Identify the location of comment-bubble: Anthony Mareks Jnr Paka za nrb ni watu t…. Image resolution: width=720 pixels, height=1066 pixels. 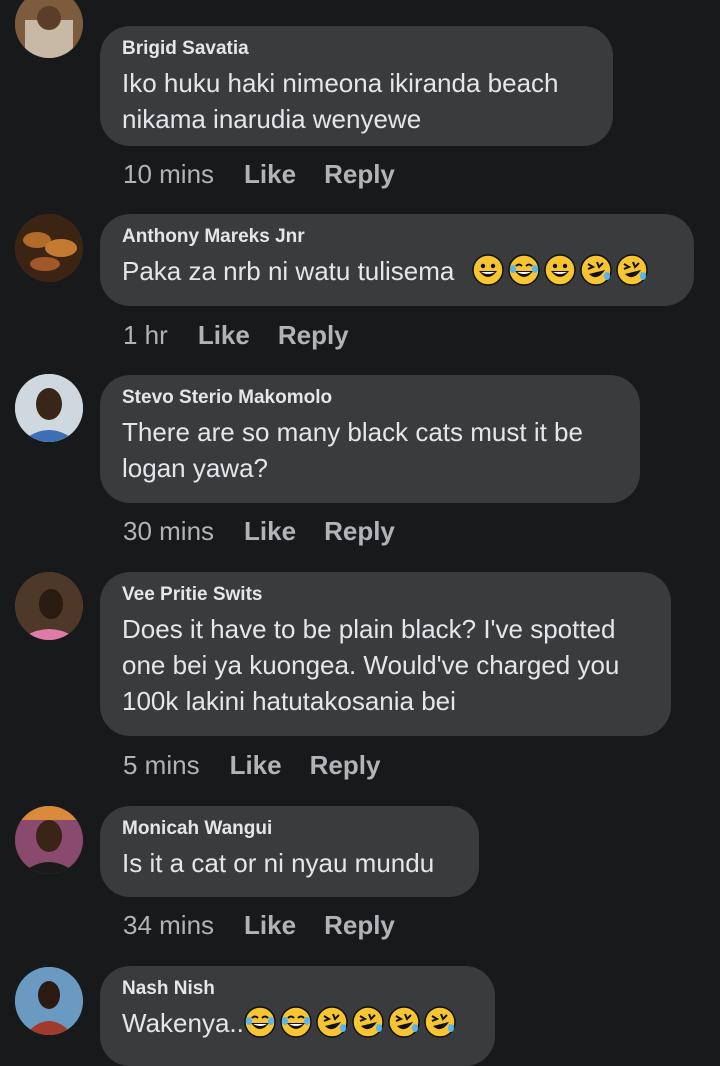
(397, 260).